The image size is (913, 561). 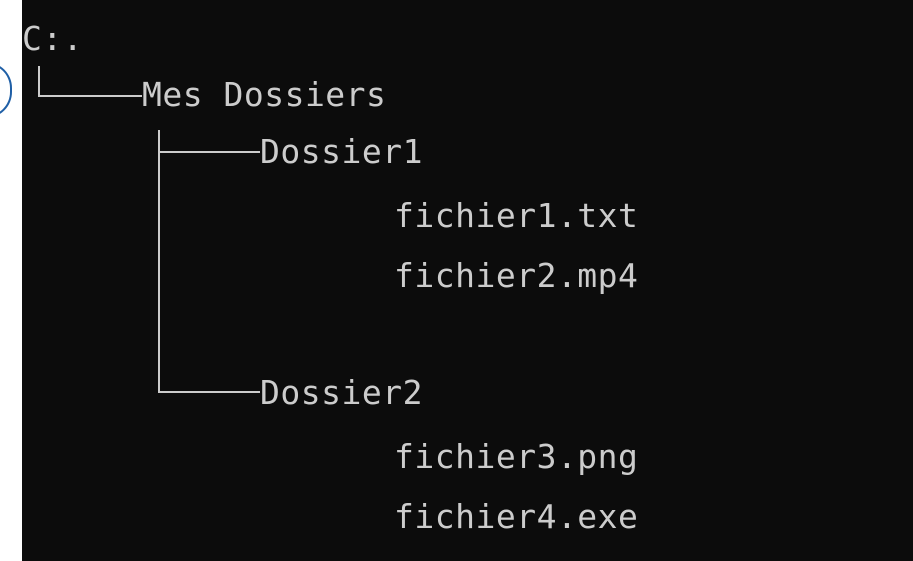 I want to click on root-tree-horizontal, so click(x=90, y=96).